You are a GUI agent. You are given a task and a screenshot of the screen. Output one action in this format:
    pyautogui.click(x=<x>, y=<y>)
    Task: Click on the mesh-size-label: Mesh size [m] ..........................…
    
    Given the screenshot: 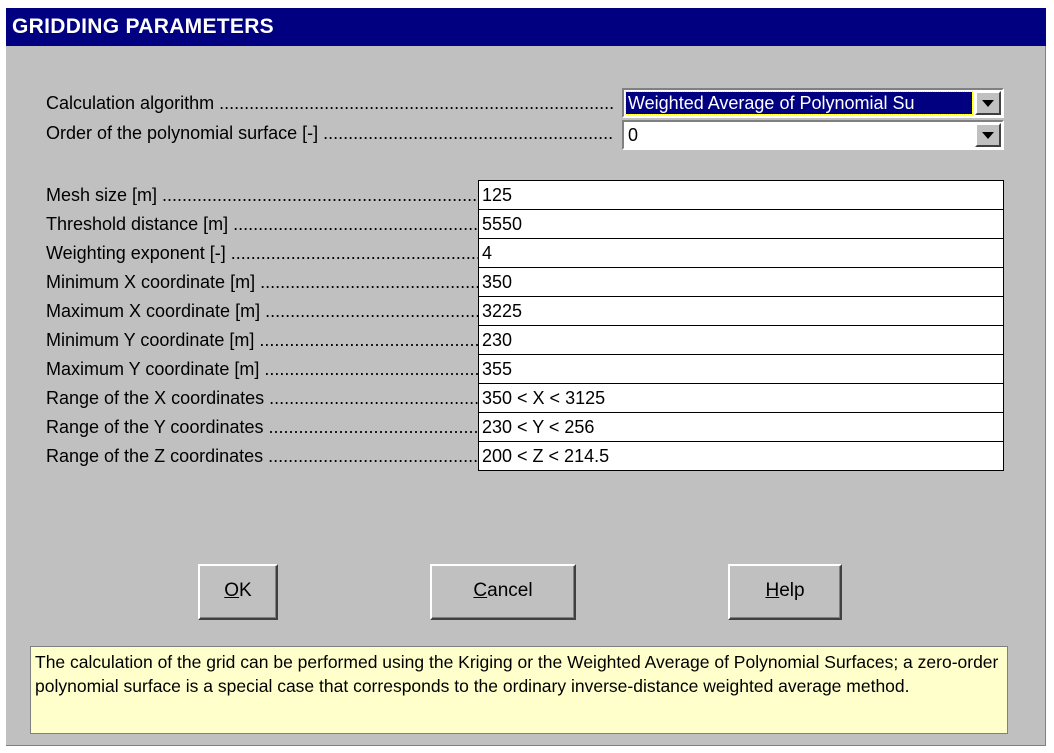 What is the action you would take?
    pyautogui.click(x=262, y=195)
    